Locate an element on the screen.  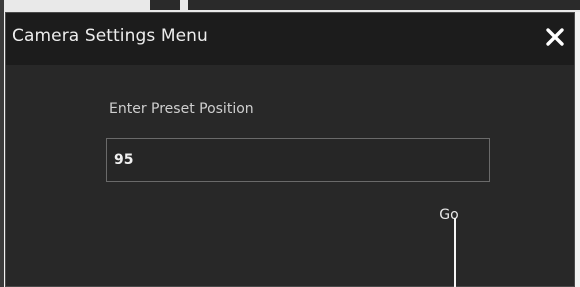
background-window-strip is located at coordinates (290, 6).